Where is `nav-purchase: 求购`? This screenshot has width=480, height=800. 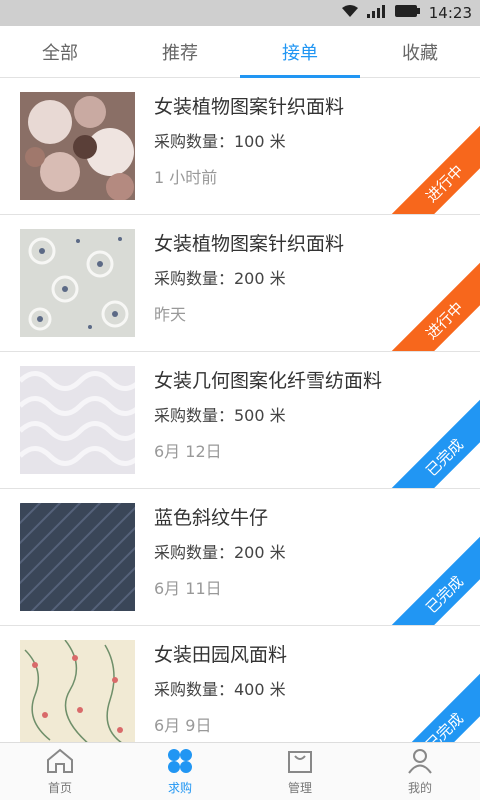 nav-purchase: 求购 is located at coordinates (180, 771).